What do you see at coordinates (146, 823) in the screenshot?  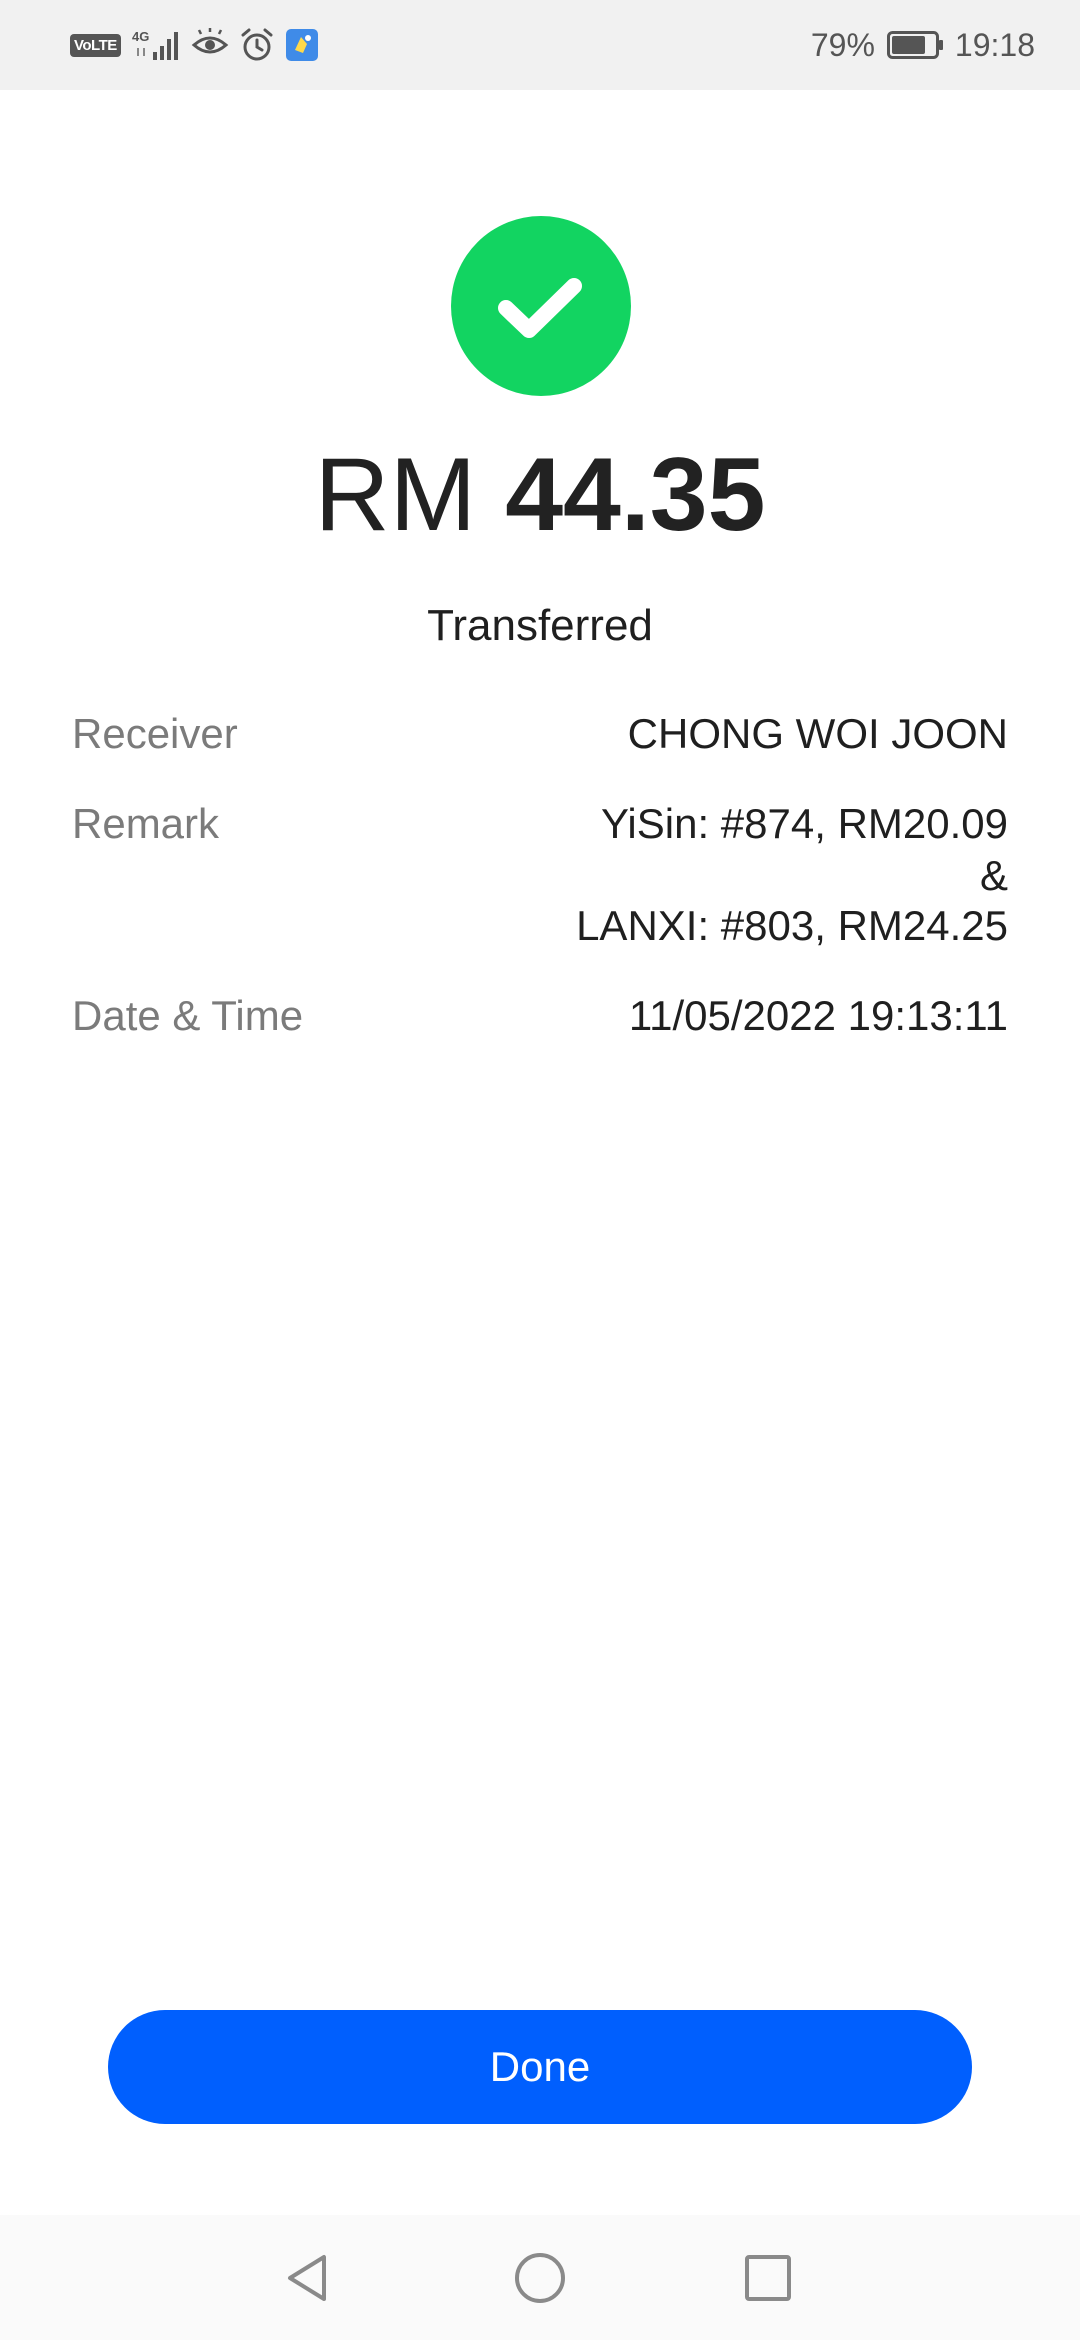 I see `remark-label: Remark` at bounding box center [146, 823].